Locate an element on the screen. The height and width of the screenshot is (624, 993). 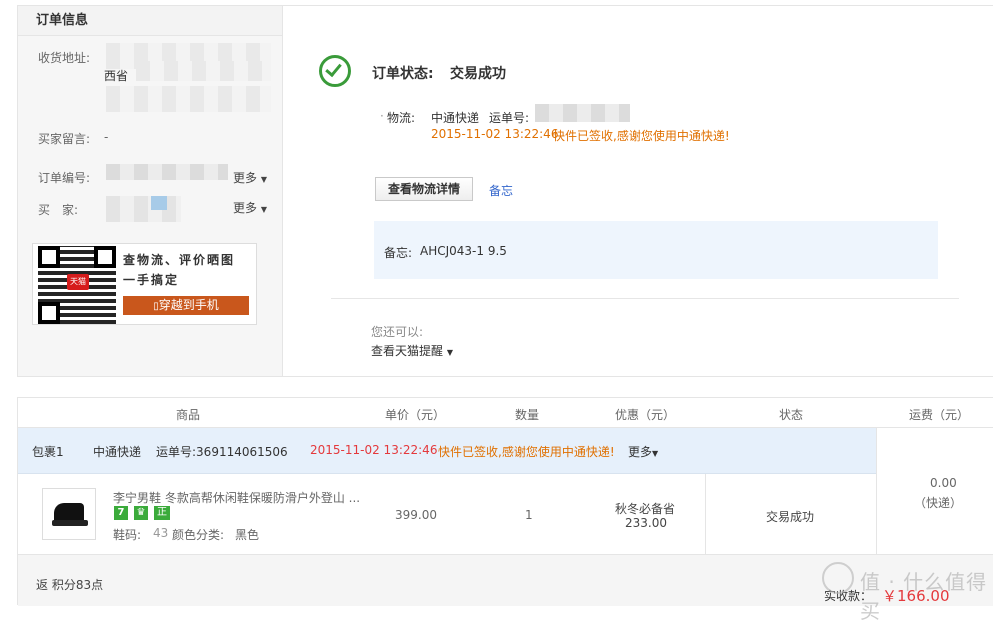
logistics-datetime: 2015-11-02 13:22:46 is located at coordinates (495, 134).